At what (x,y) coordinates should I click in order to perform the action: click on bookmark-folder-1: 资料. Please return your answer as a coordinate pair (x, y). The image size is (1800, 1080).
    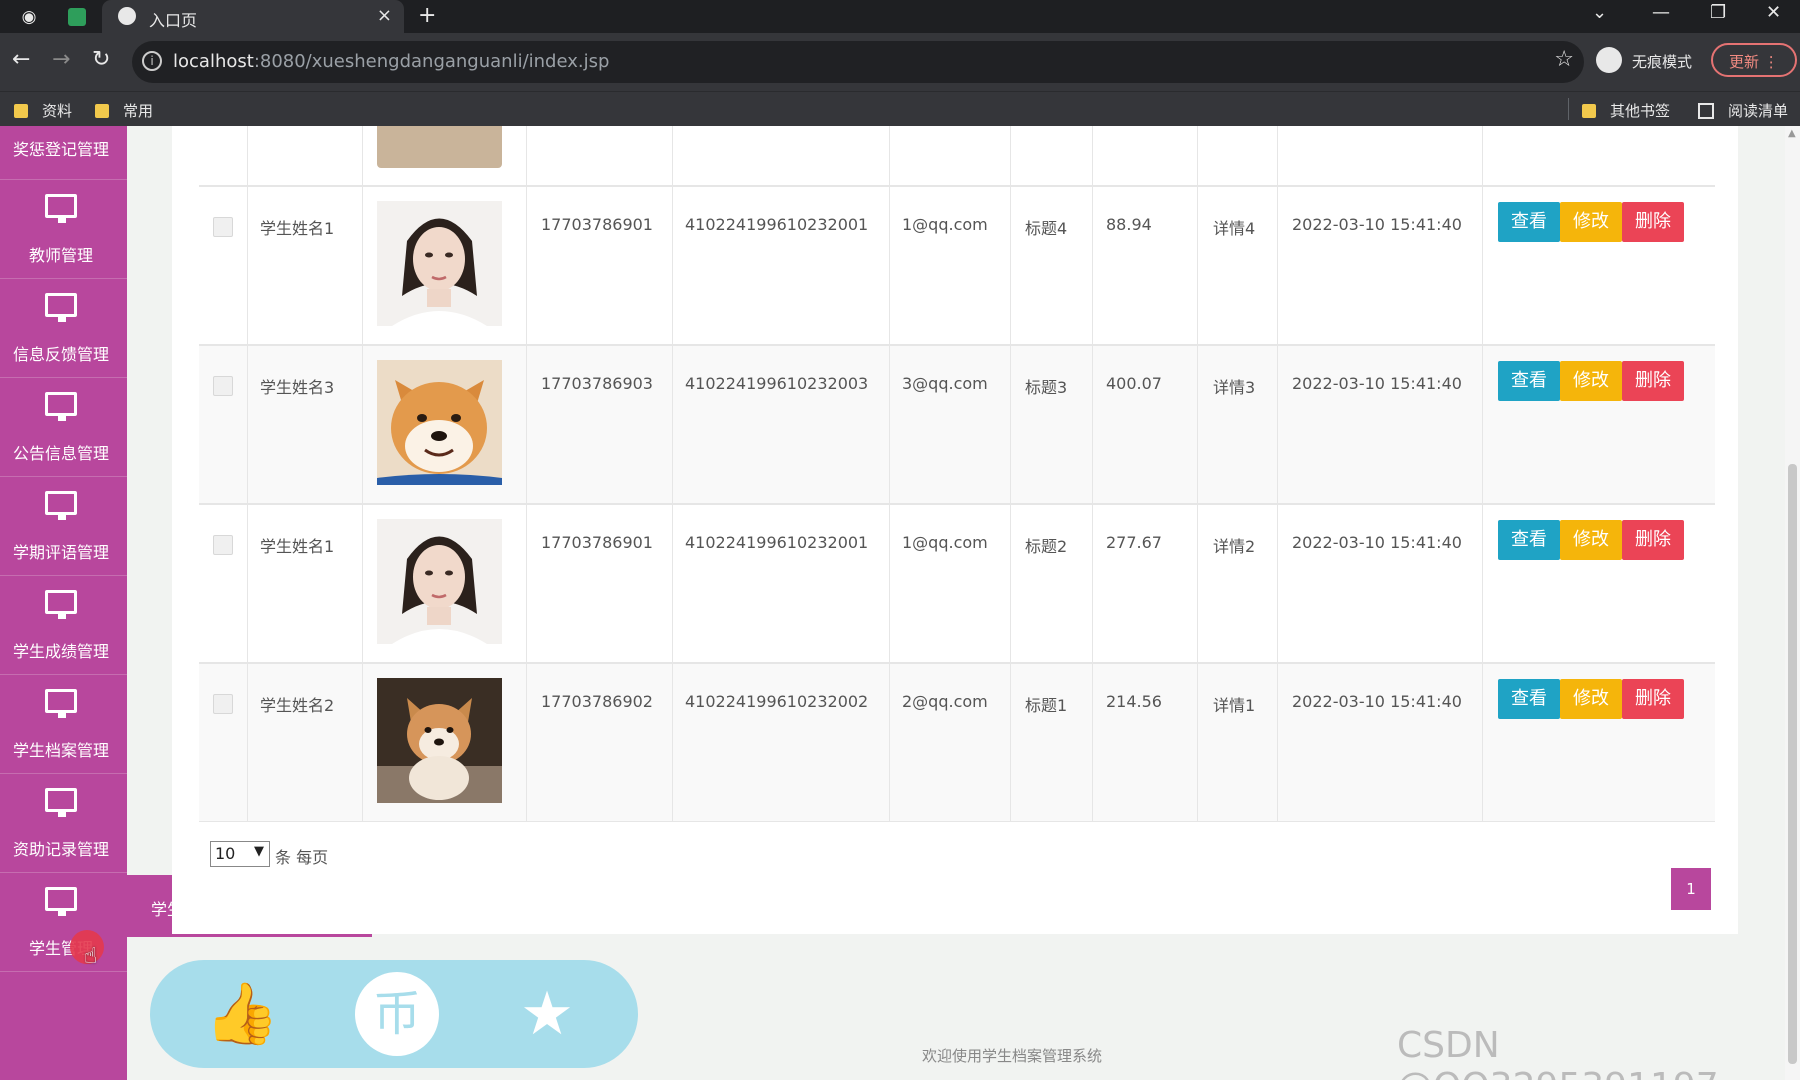
    Looking at the image, I should click on (43, 110).